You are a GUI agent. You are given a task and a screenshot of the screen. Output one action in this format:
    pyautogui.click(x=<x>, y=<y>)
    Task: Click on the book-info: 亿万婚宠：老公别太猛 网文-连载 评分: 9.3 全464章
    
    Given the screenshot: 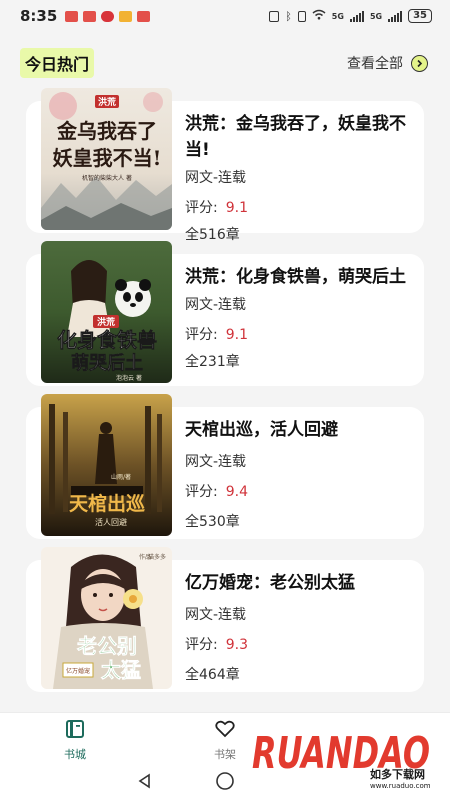 What is the action you would take?
    pyautogui.click(x=295, y=630)
    